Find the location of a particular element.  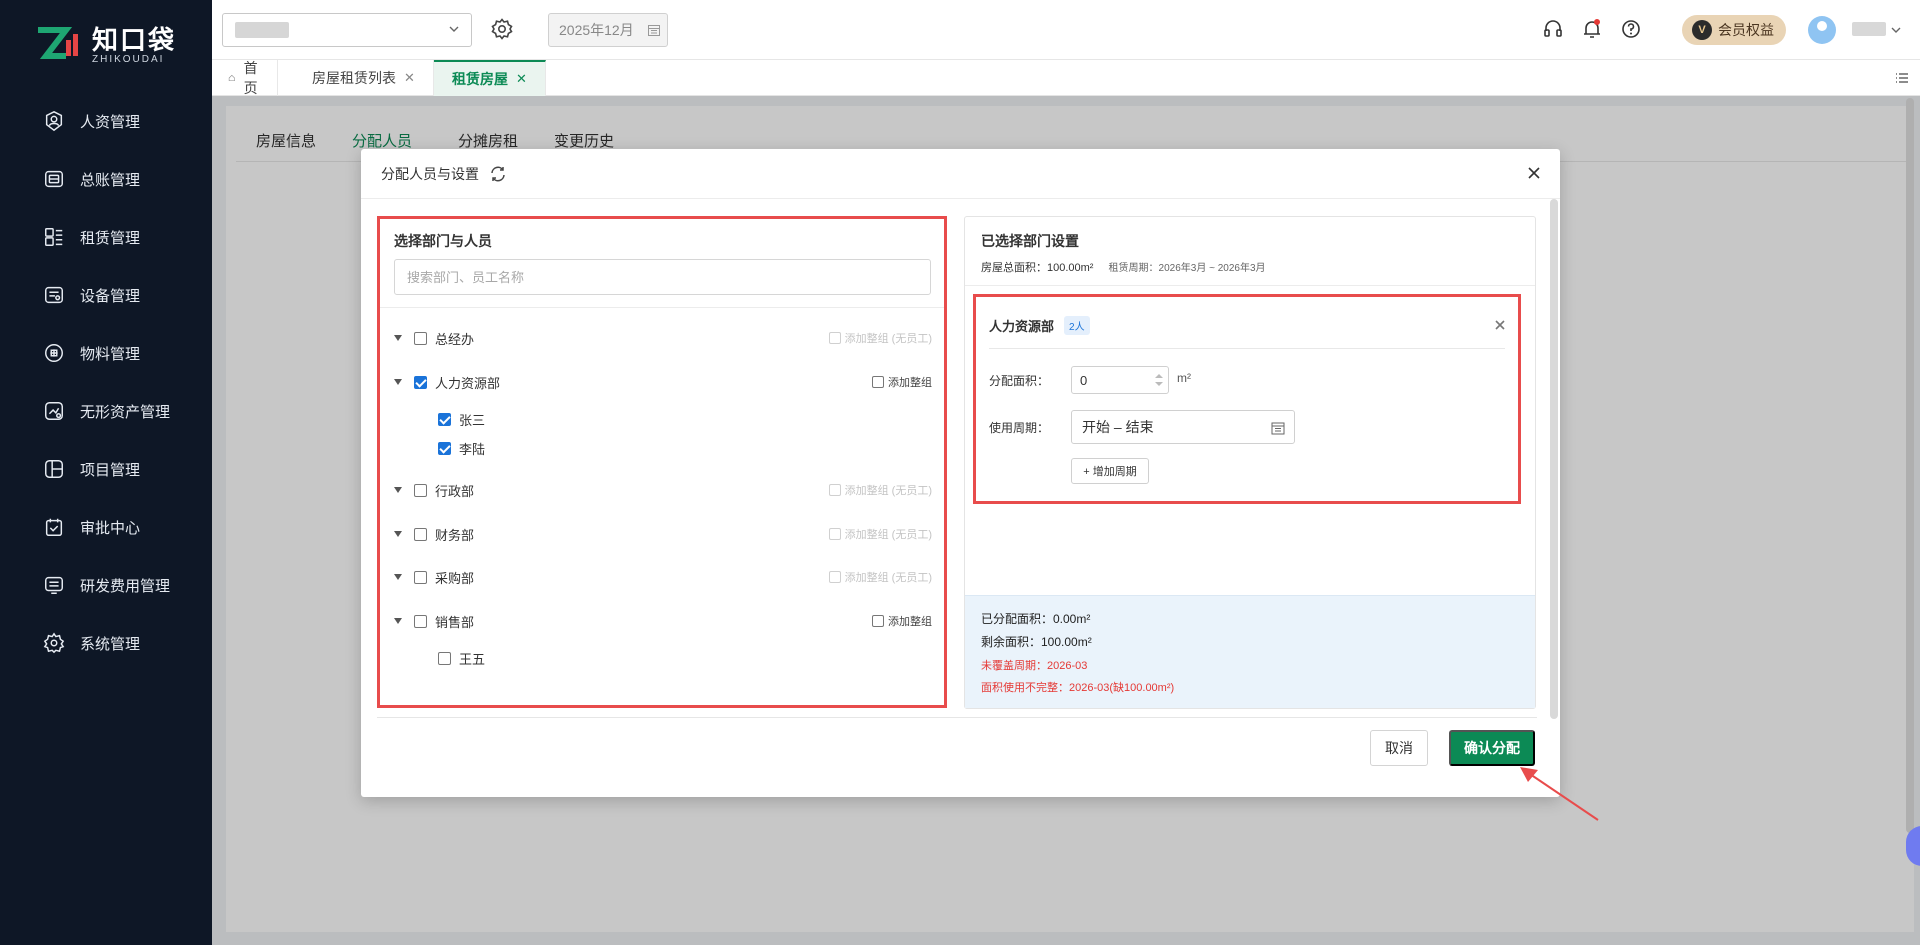

sidebar-item-ledger: 总账管理 is located at coordinates (106, 179).